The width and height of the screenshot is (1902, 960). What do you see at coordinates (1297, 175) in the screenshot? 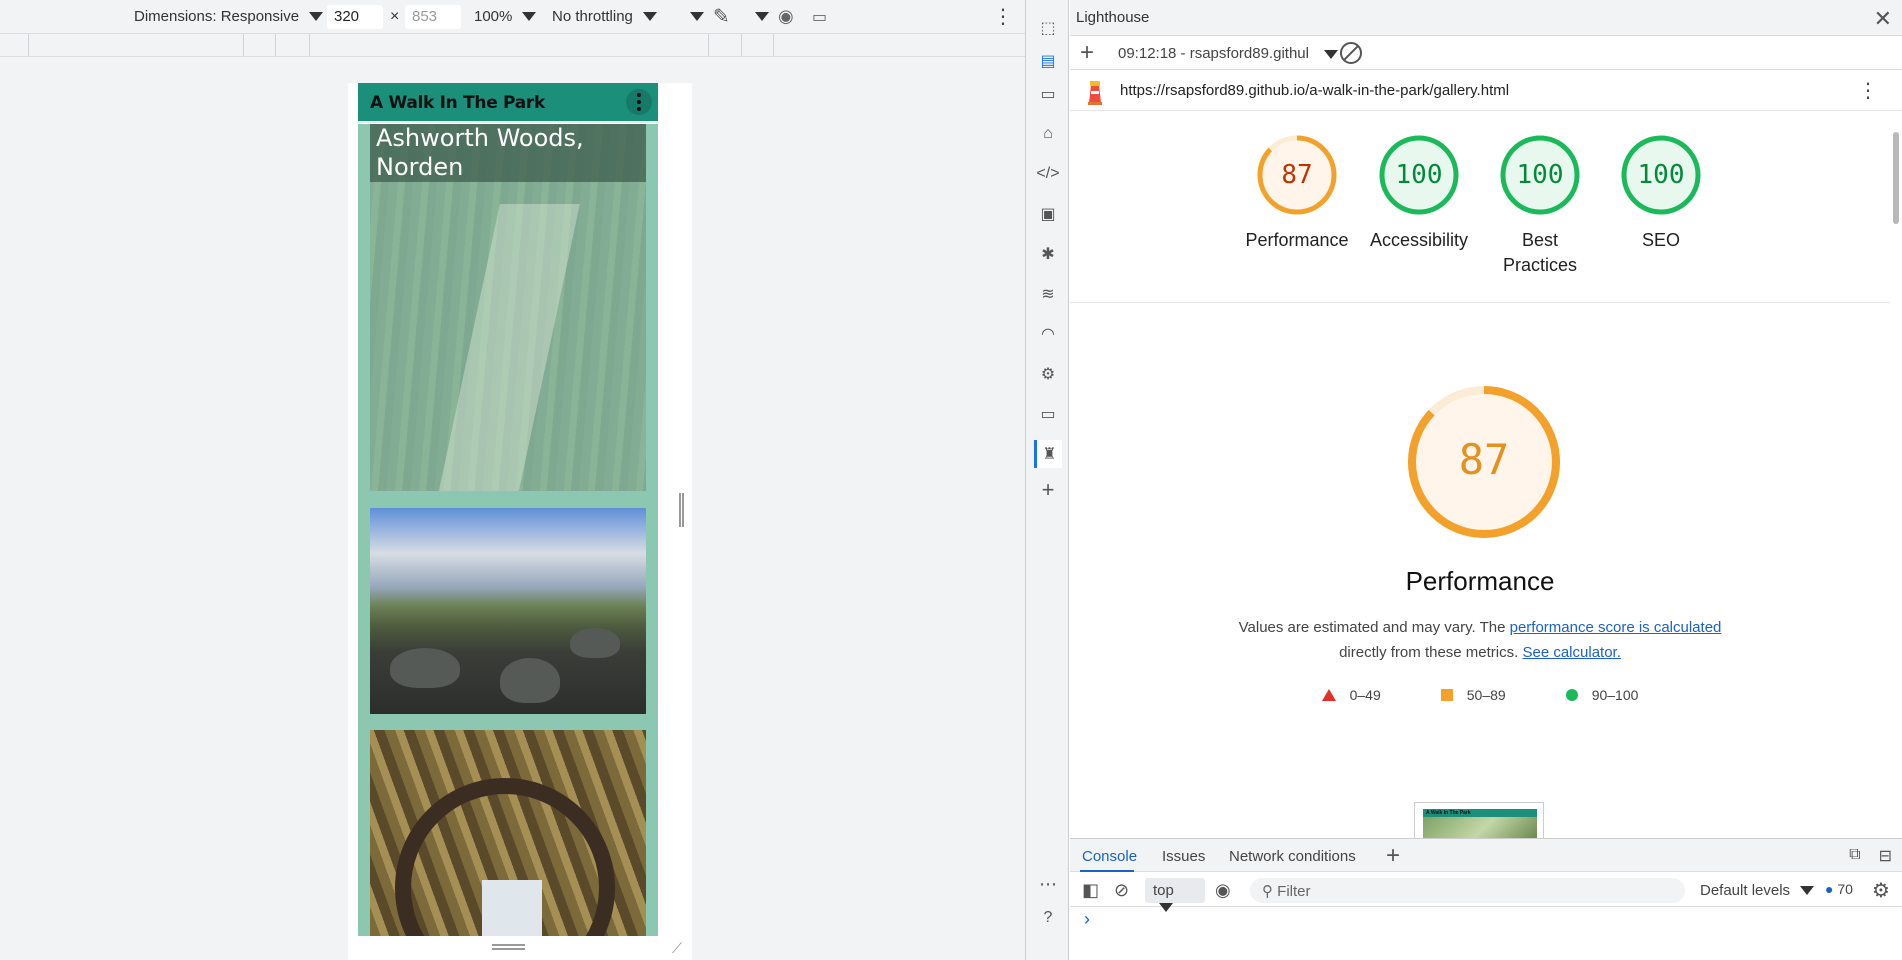
I see `gauge-score: 87` at bounding box center [1297, 175].